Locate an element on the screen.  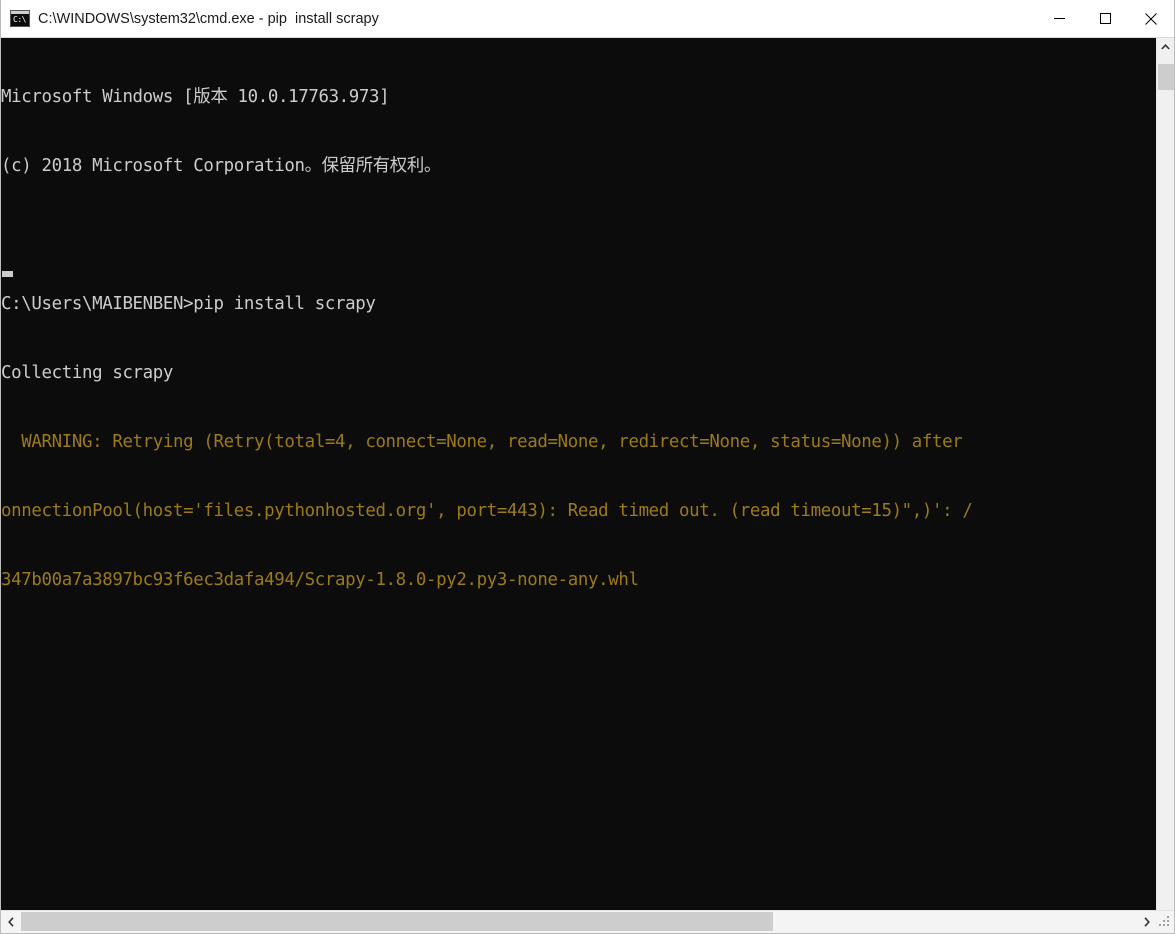
cmd-icon-titlestrip is located at coordinates (20, 12).